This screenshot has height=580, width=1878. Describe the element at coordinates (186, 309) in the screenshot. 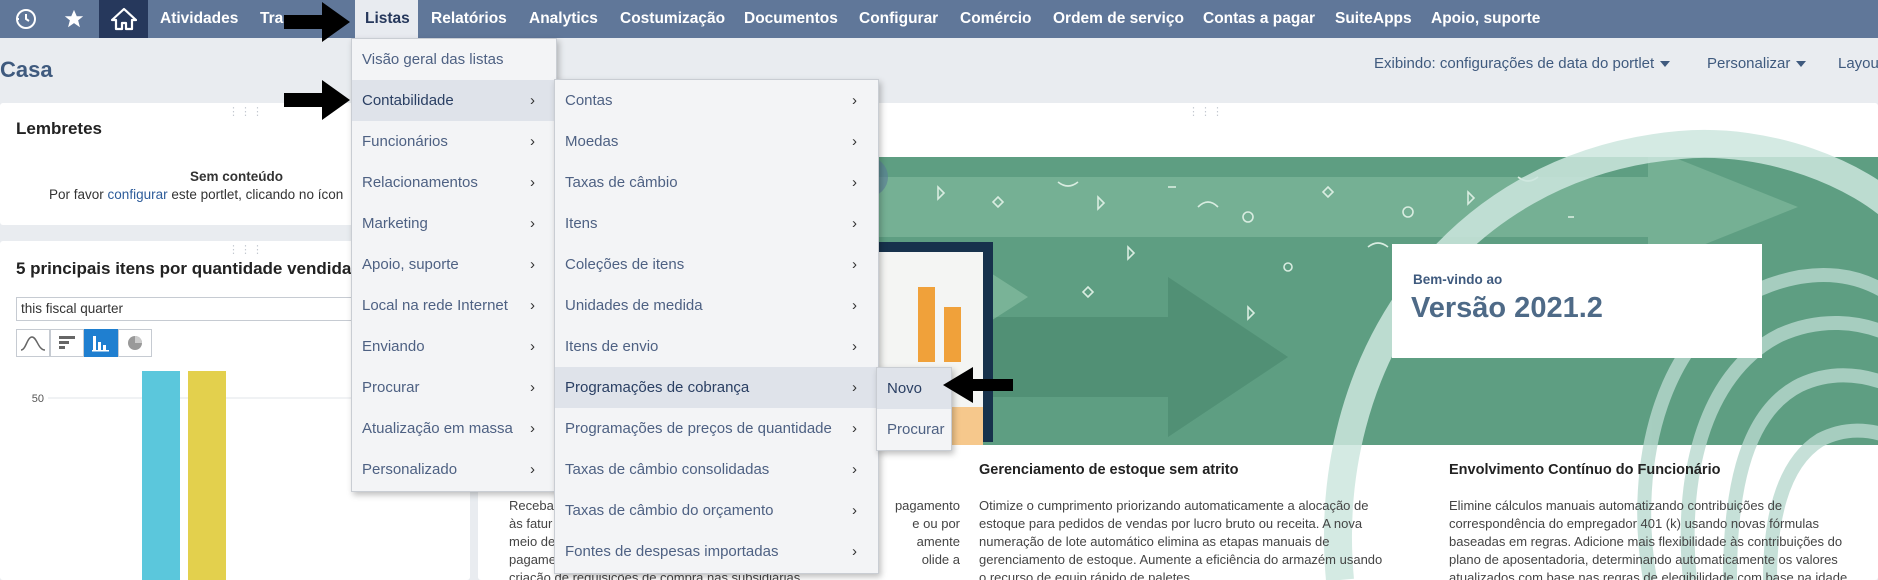

I see `period-select: this fiscal quarter` at that location.